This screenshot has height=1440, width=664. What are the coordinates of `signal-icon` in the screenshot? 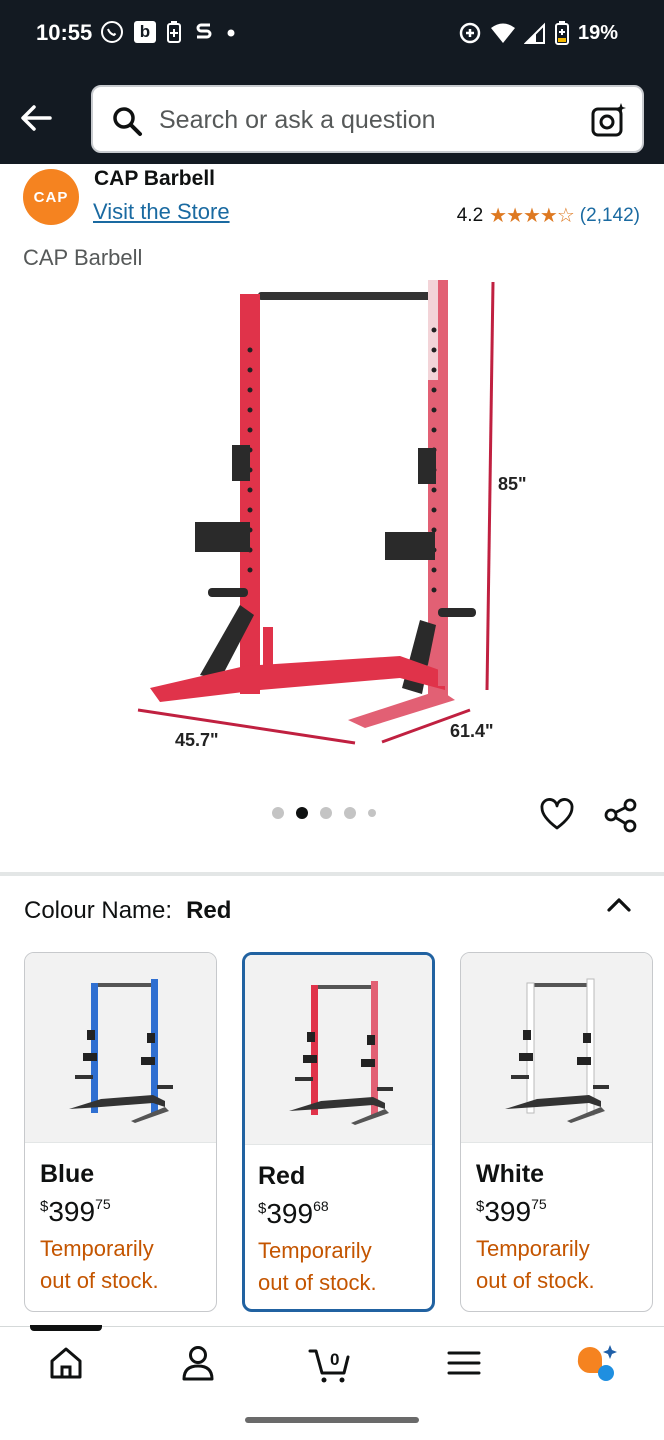 It's located at (534, 33).